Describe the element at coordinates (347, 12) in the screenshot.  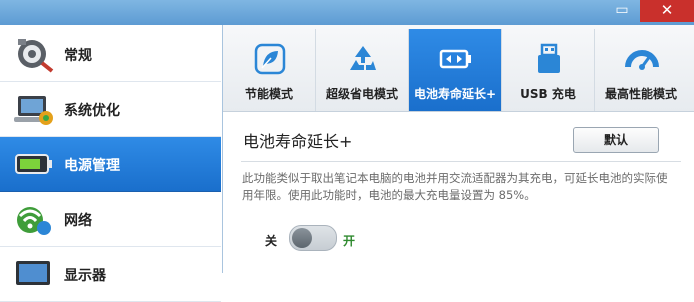
I see `title-bar: ▭ ✕` at that location.